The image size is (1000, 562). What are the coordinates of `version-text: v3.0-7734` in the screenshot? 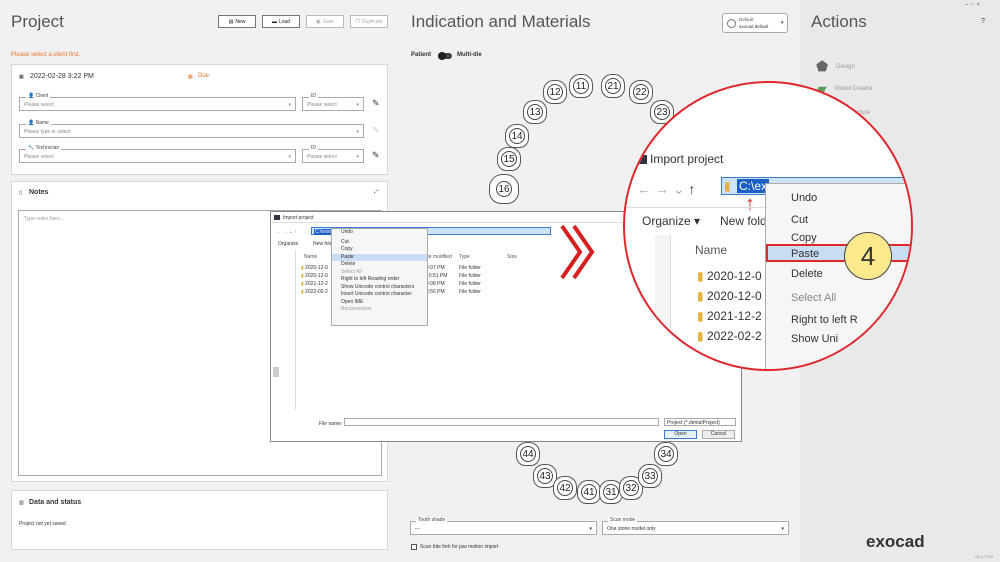 It's located at (984, 556).